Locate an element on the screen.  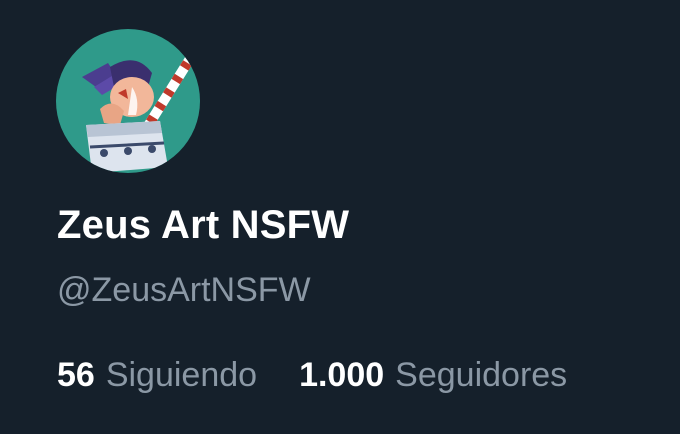
following-link: 56 Siguiendo is located at coordinates (157, 375).